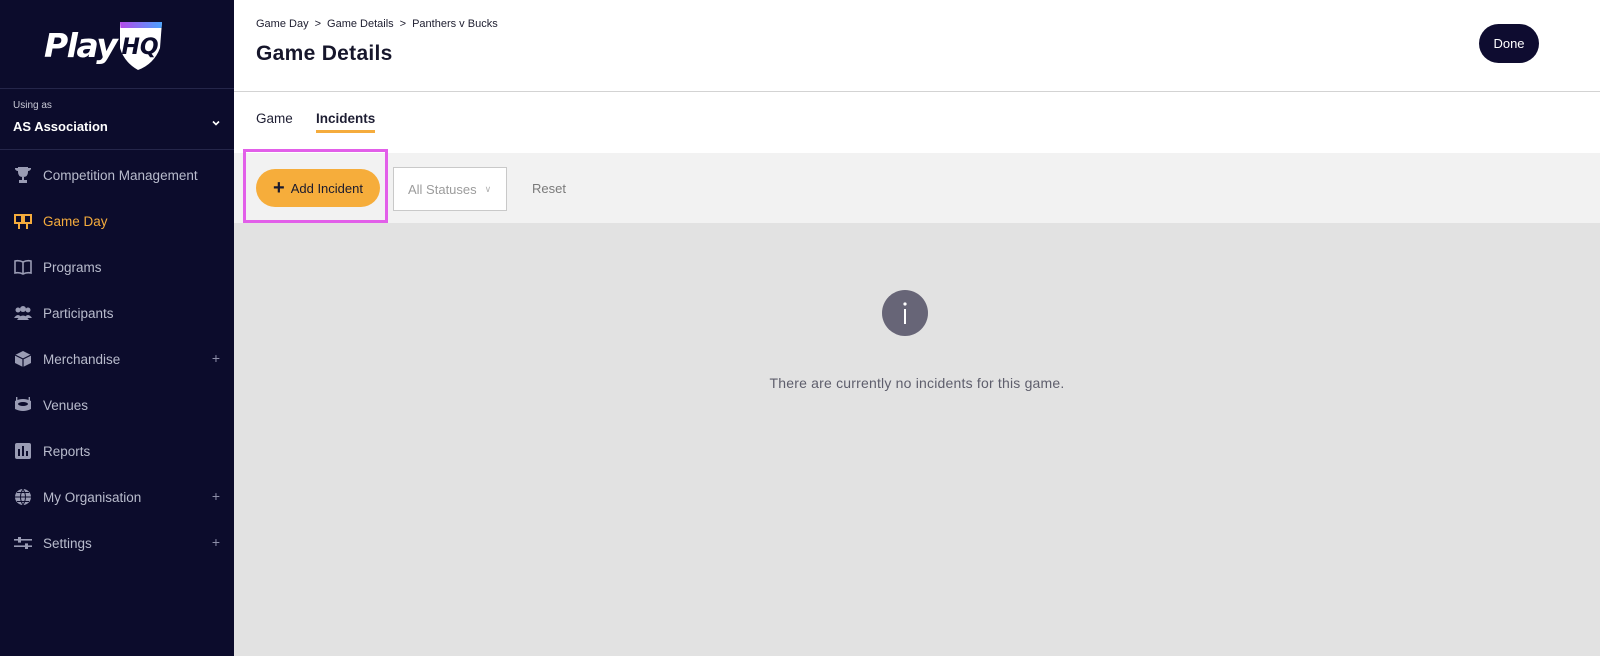  Describe the element at coordinates (279, 188) in the screenshot. I see `plus-icon: +` at that location.